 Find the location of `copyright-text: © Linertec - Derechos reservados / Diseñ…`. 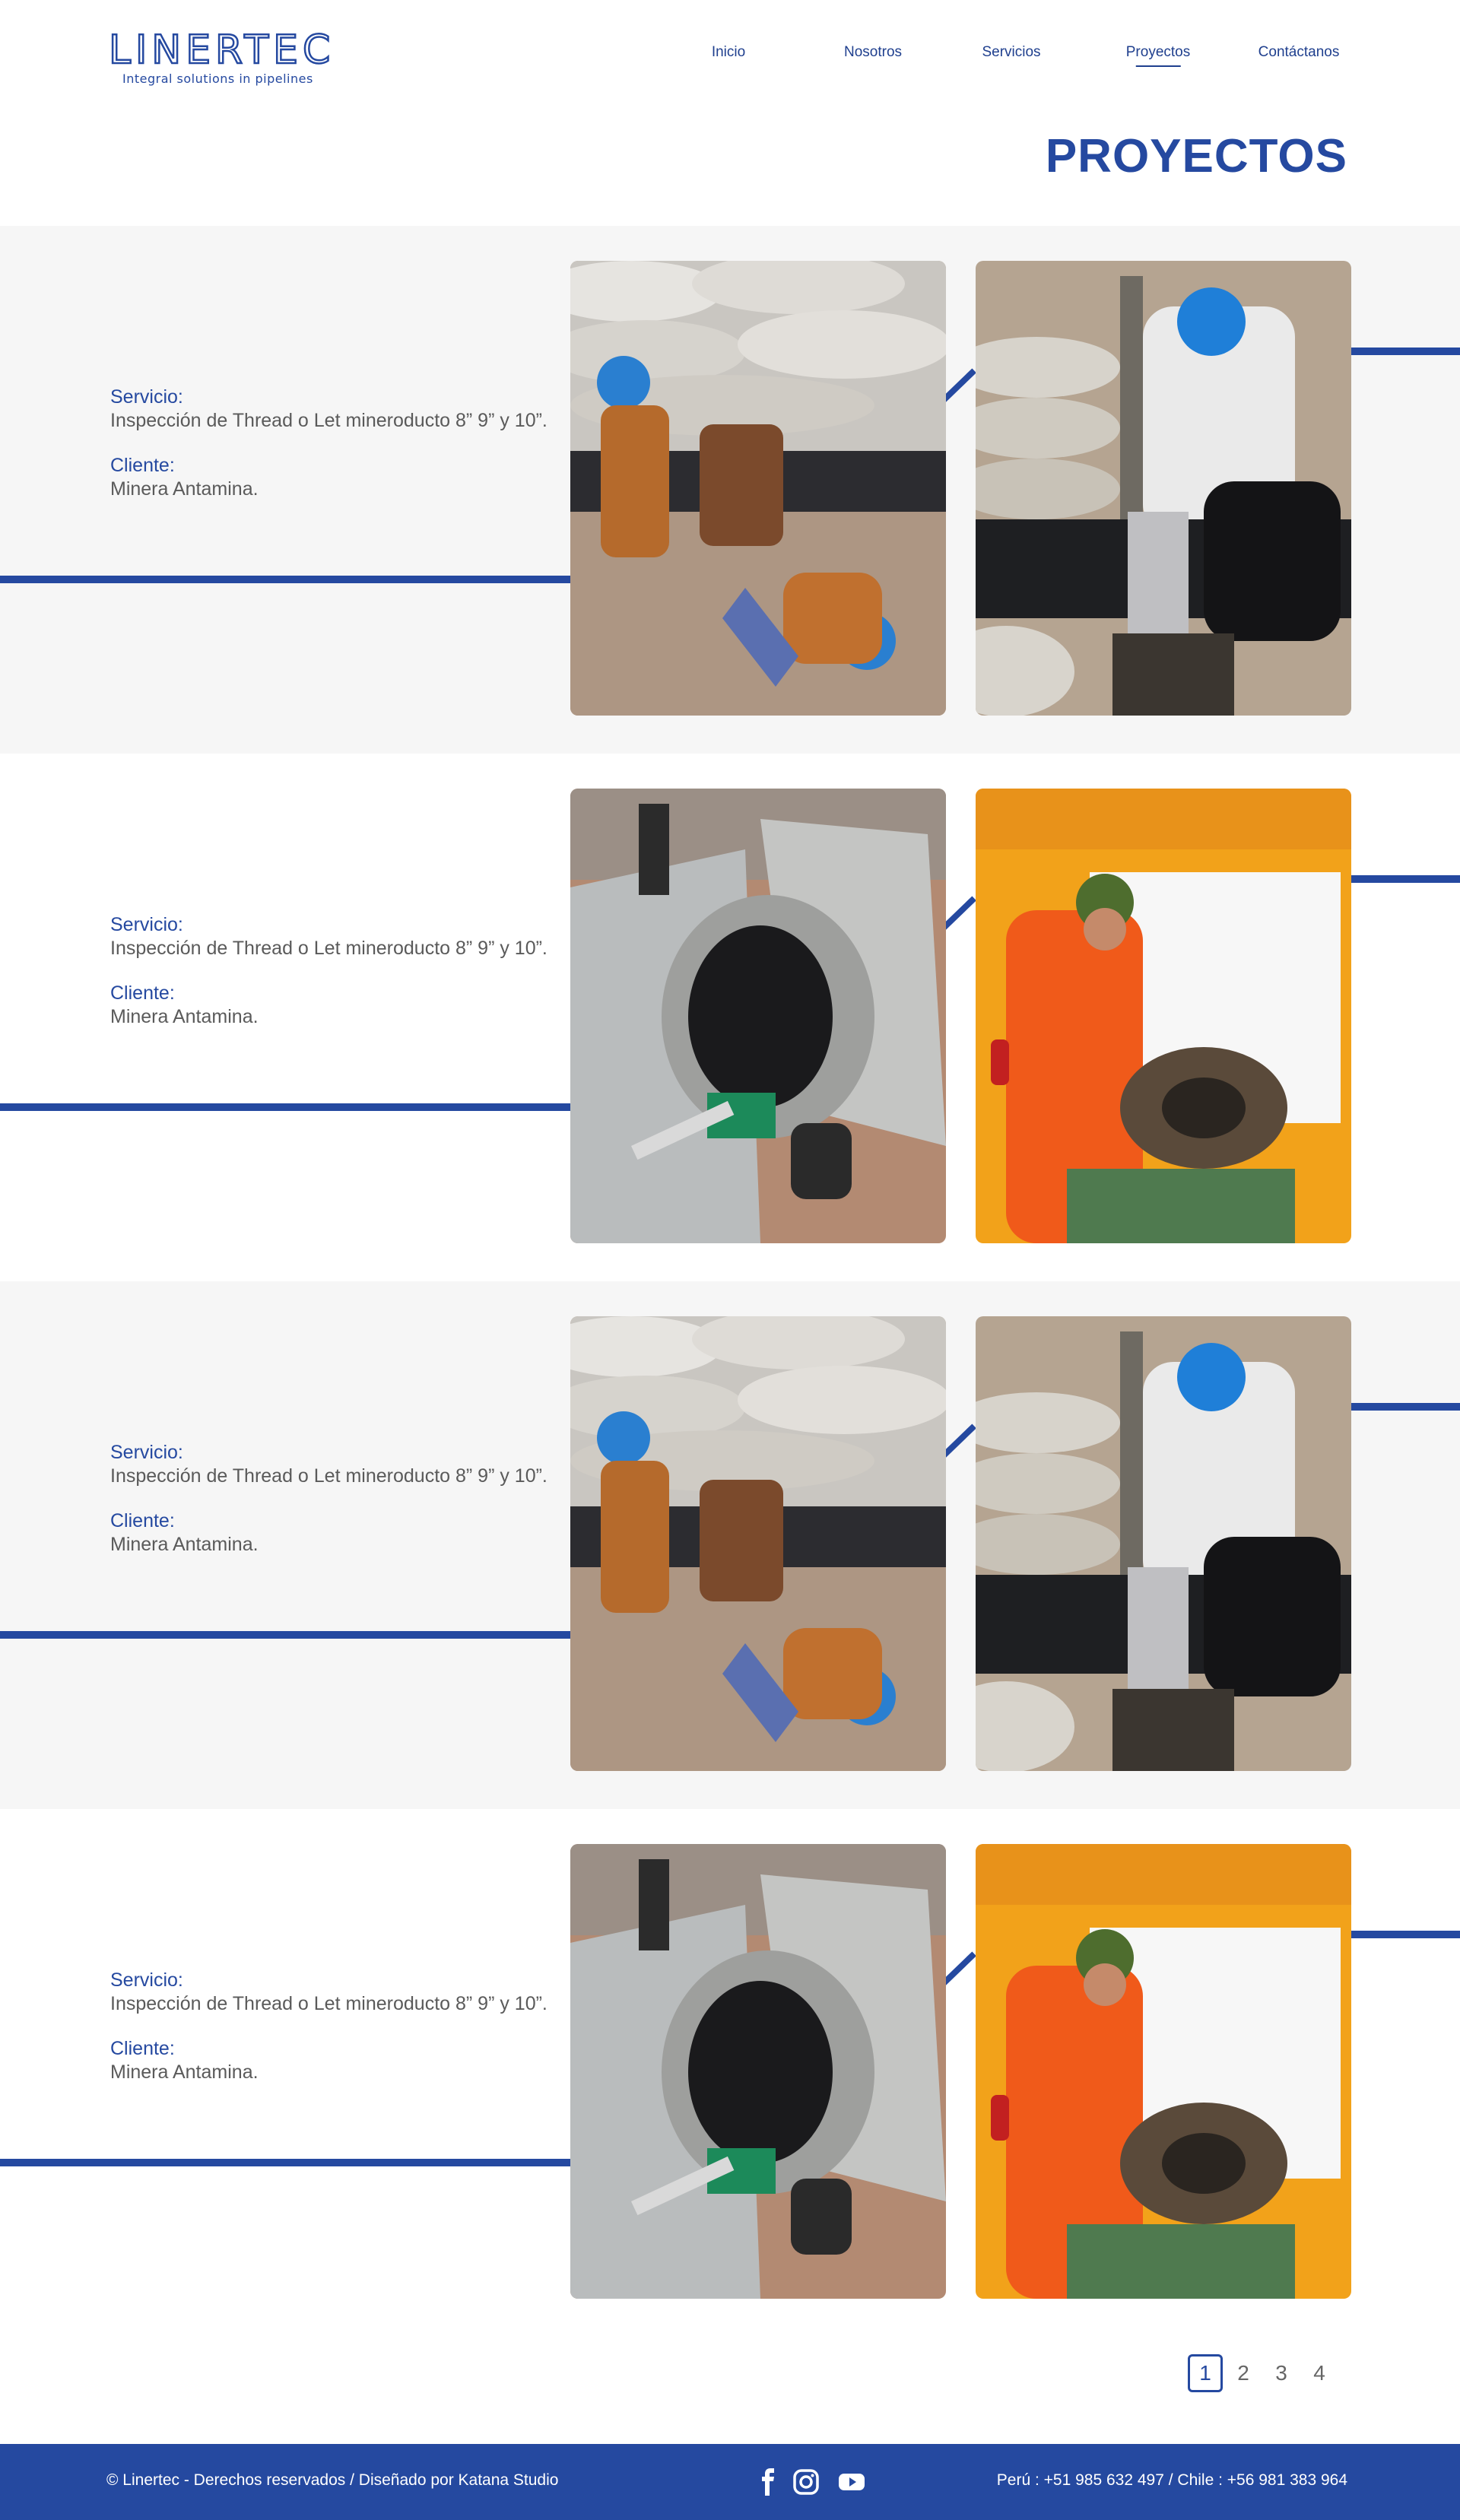

copyright-text: © Linertec - Derechos reservados / Diseñ… is located at coordinates (332, 2480).